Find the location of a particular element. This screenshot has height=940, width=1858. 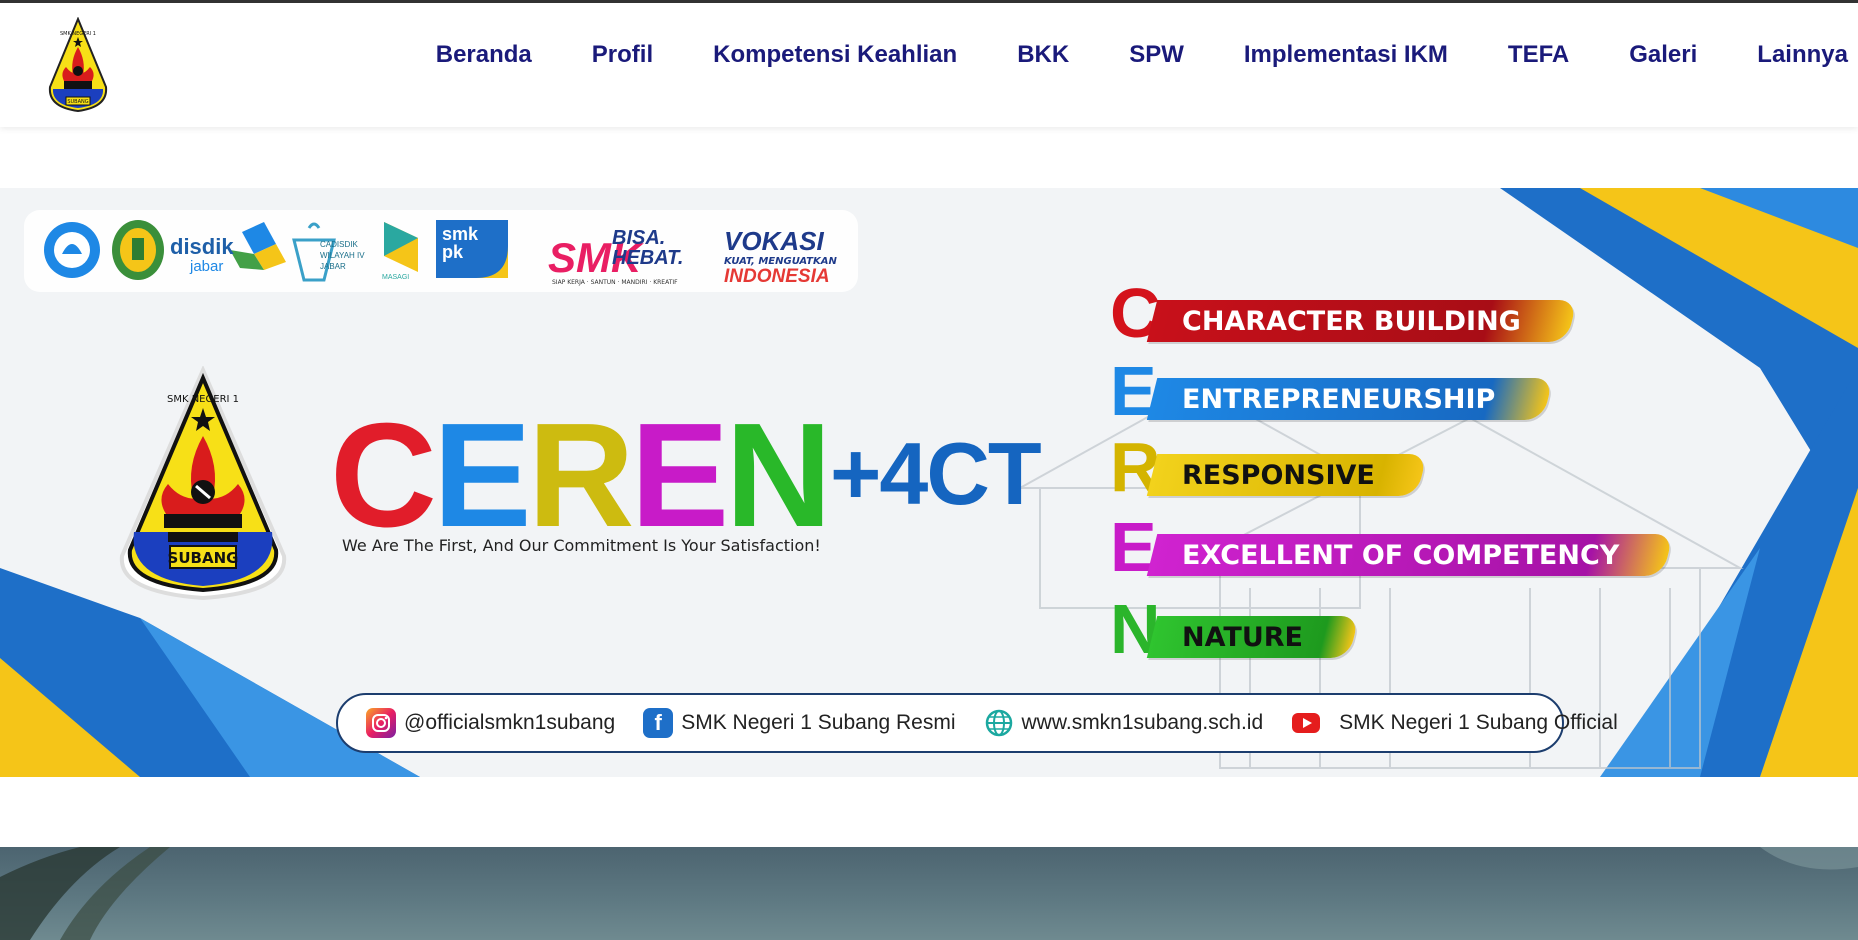

bisa-hebat-sub-text: SIAP KERJA · SANTUN · MANDIRI · KREATIF is located at coordinates (615, 282).